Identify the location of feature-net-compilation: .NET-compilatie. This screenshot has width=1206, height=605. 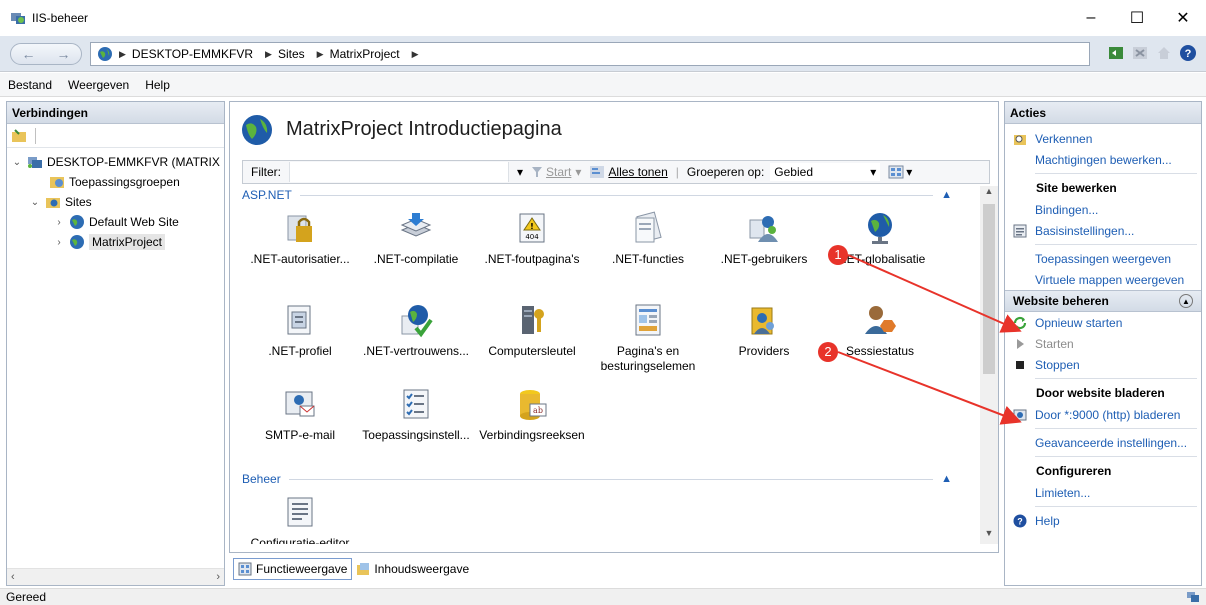
(416, 255).